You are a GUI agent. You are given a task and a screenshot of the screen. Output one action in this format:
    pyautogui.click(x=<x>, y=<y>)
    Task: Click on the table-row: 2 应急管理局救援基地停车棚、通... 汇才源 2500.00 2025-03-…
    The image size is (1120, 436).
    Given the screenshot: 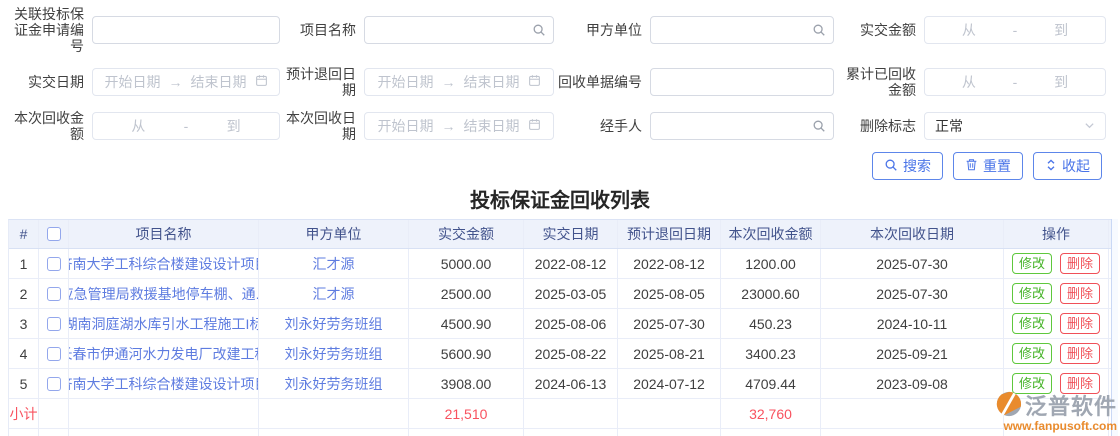 What is the action you would take?
    pyautogui.click(x=560, y=294)
    